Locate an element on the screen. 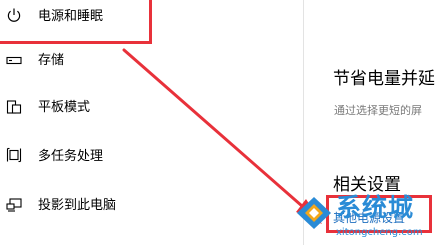 The width and height of the screenshot is (447, 245). watermark-url: xitongcheng.com is located at coordinates (379, 232).